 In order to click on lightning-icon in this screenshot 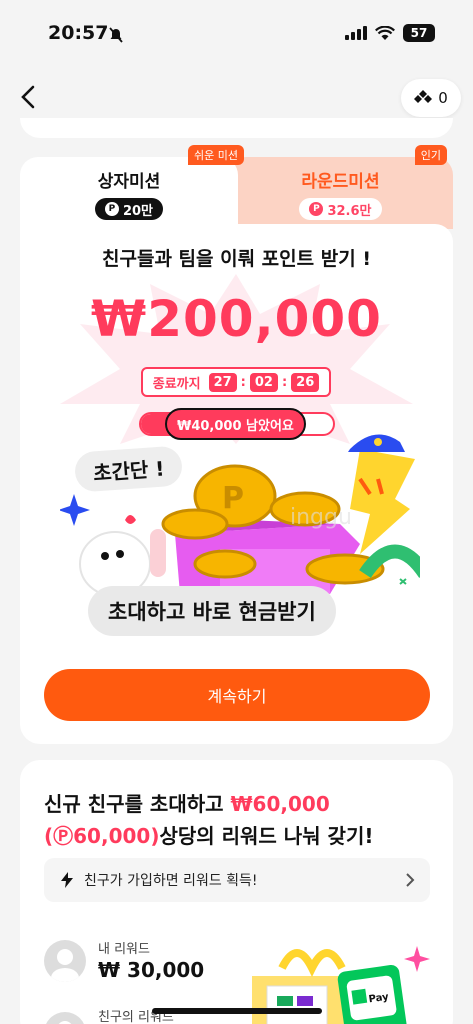, I will do `click(67, 880)`.